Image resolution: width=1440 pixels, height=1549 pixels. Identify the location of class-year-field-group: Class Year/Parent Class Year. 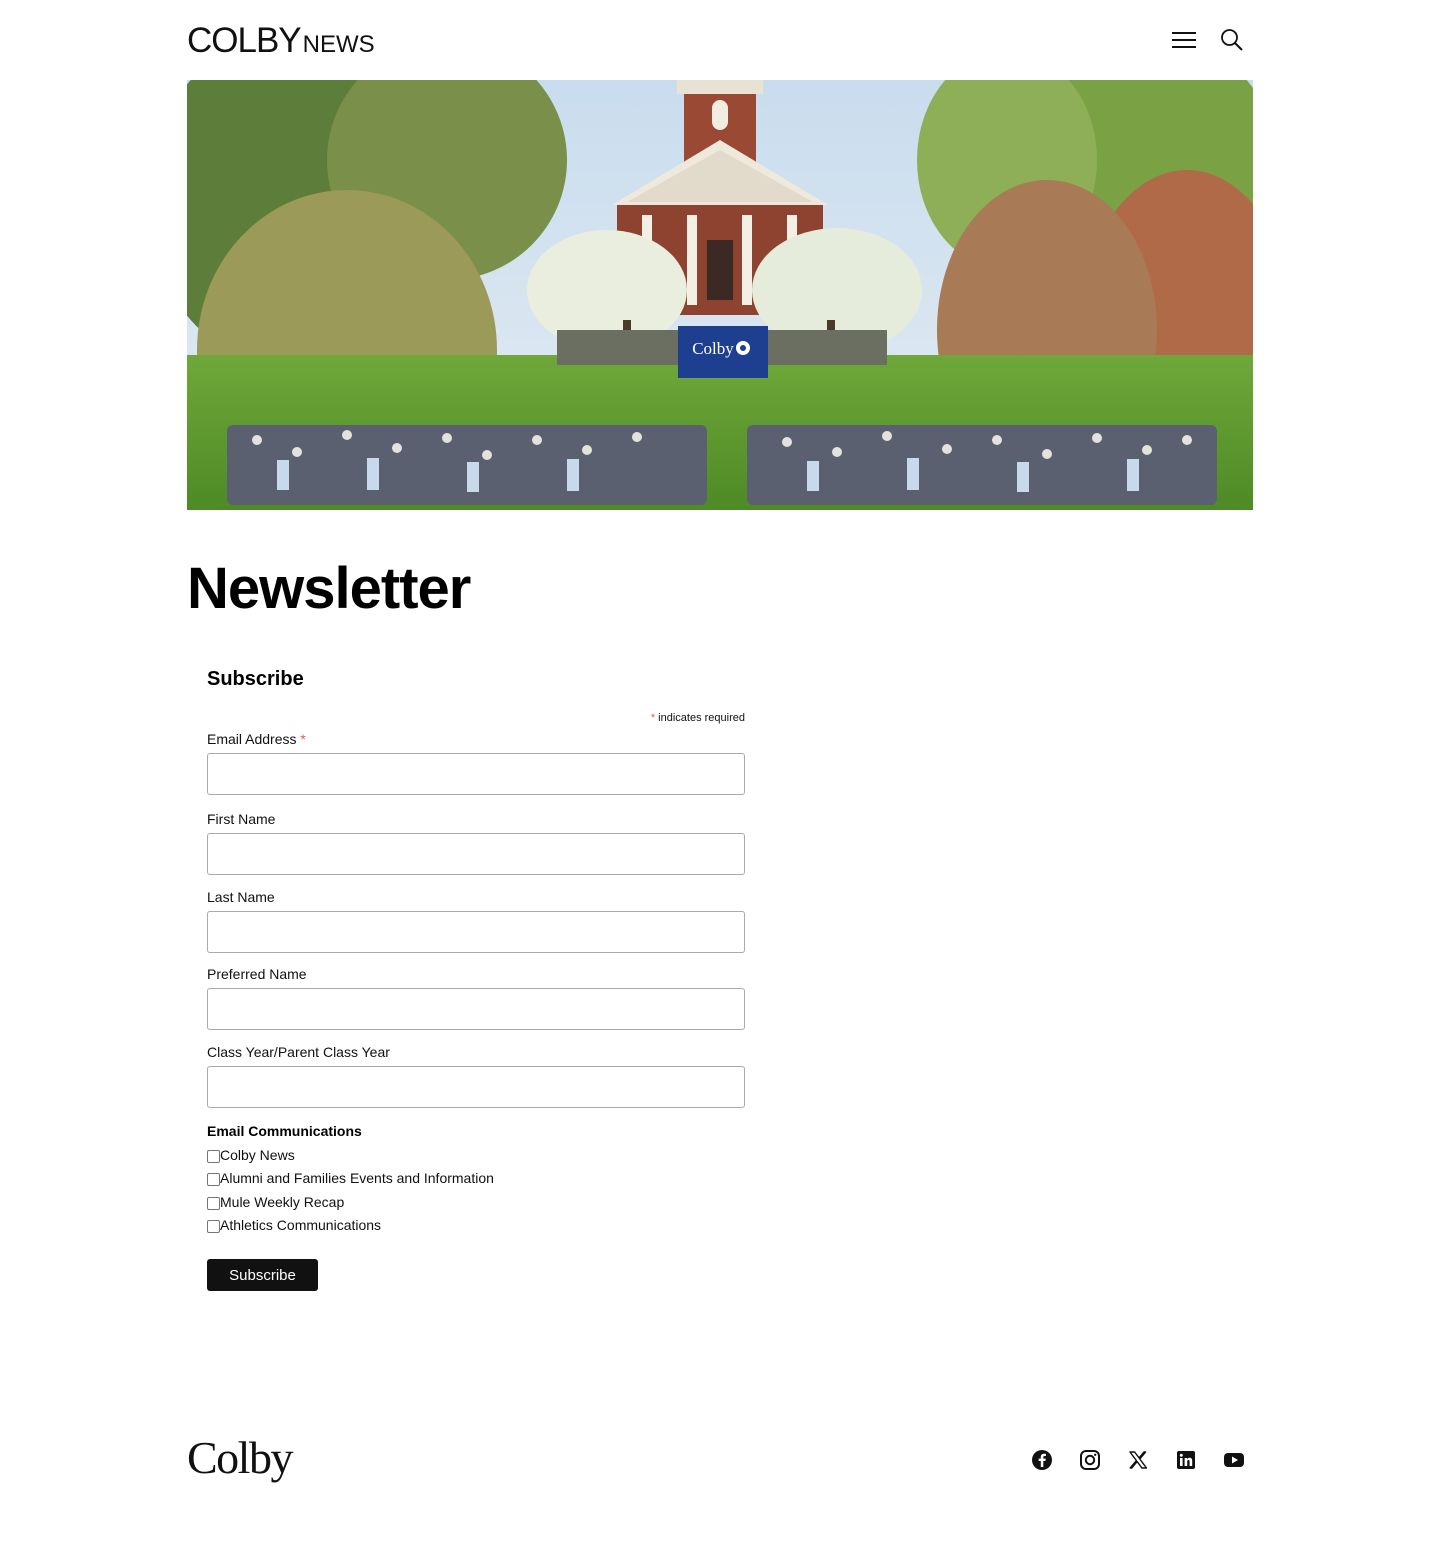
(476, 1075).